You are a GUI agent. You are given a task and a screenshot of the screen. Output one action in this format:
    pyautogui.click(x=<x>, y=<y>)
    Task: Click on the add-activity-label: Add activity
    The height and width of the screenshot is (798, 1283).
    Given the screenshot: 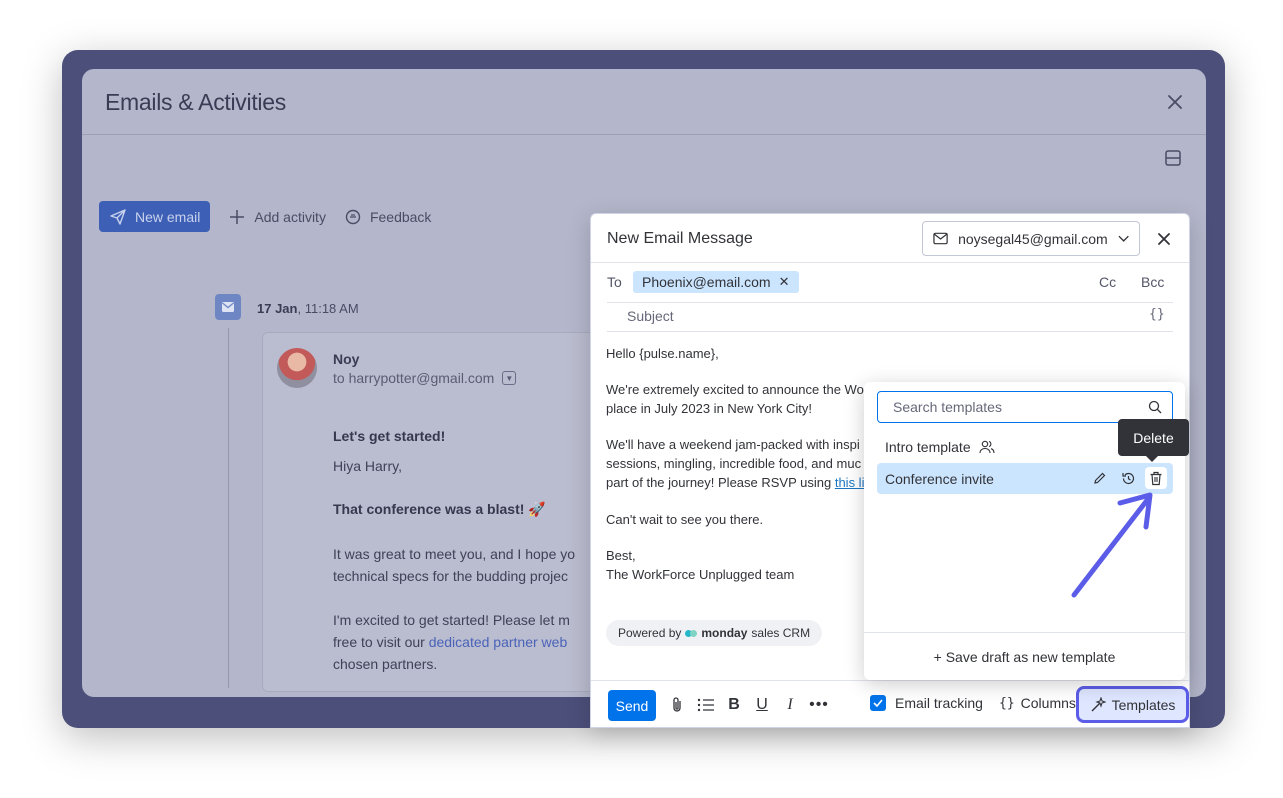 What is the action you would take?
    pyautogui.click(x=290, y=216)
    